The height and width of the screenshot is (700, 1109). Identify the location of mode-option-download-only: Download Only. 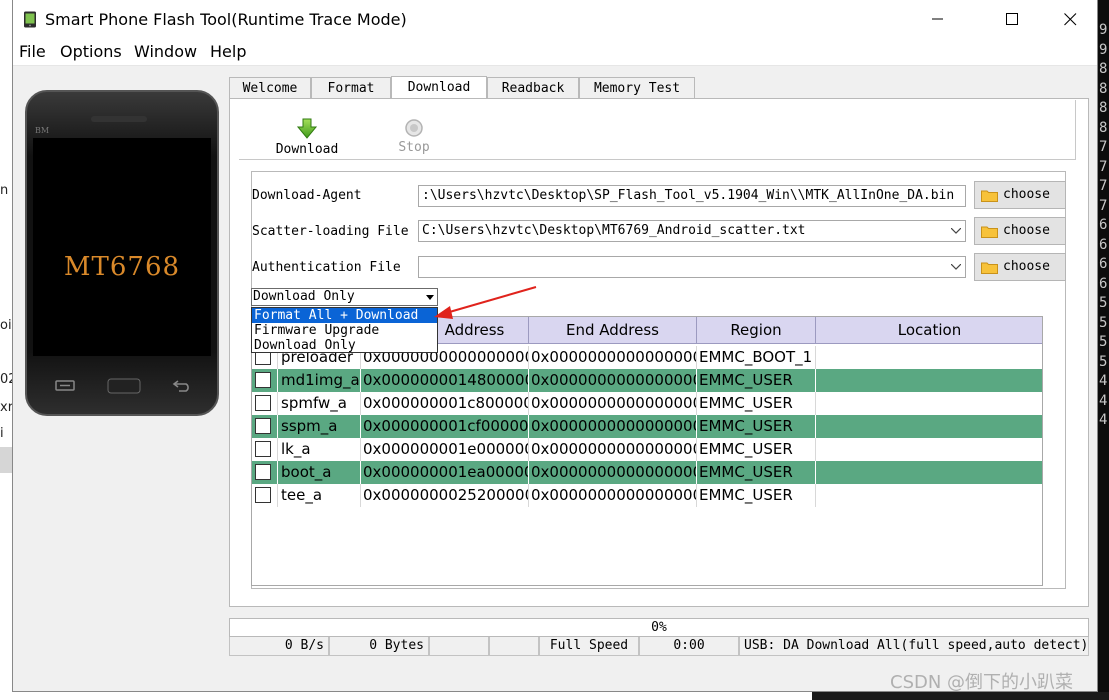
(344, 345).